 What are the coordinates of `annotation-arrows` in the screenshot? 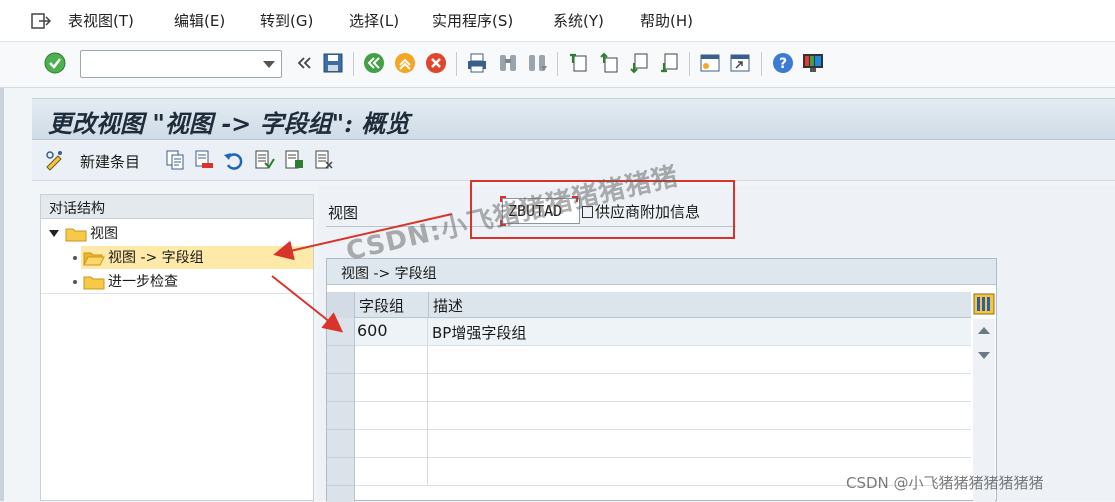 It's located at (362, 273).